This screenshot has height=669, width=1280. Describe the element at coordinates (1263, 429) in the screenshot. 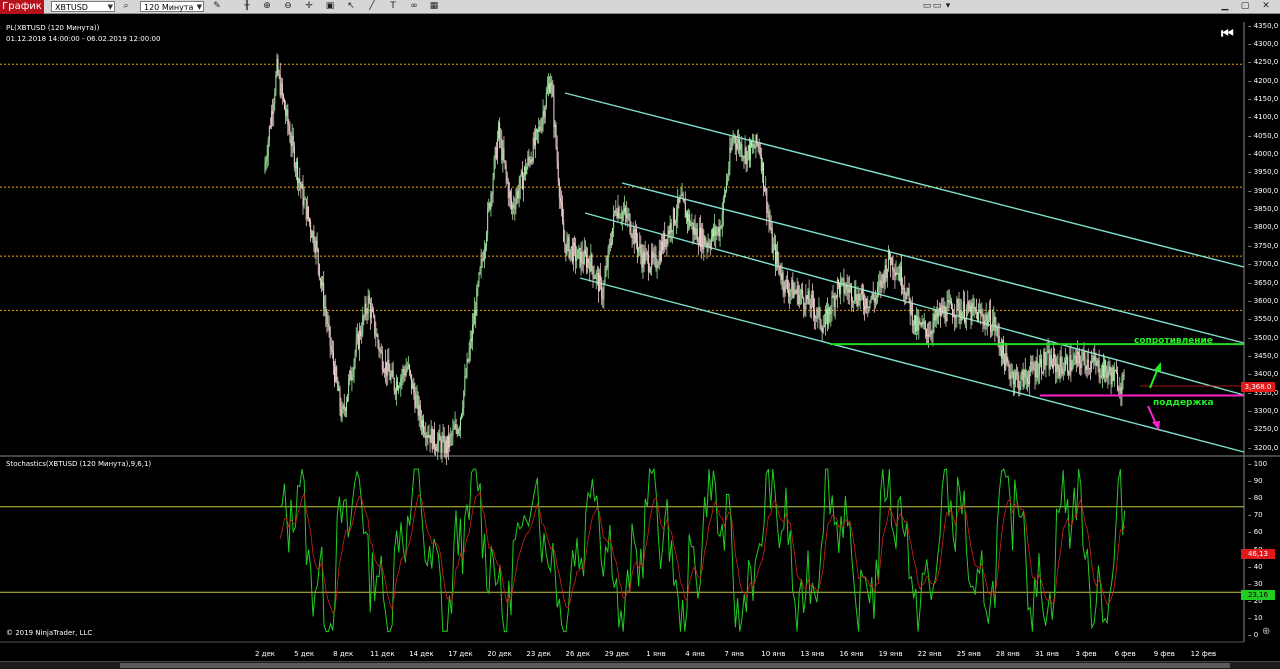

I see `price-tick-label: – 3250,0` at that location.